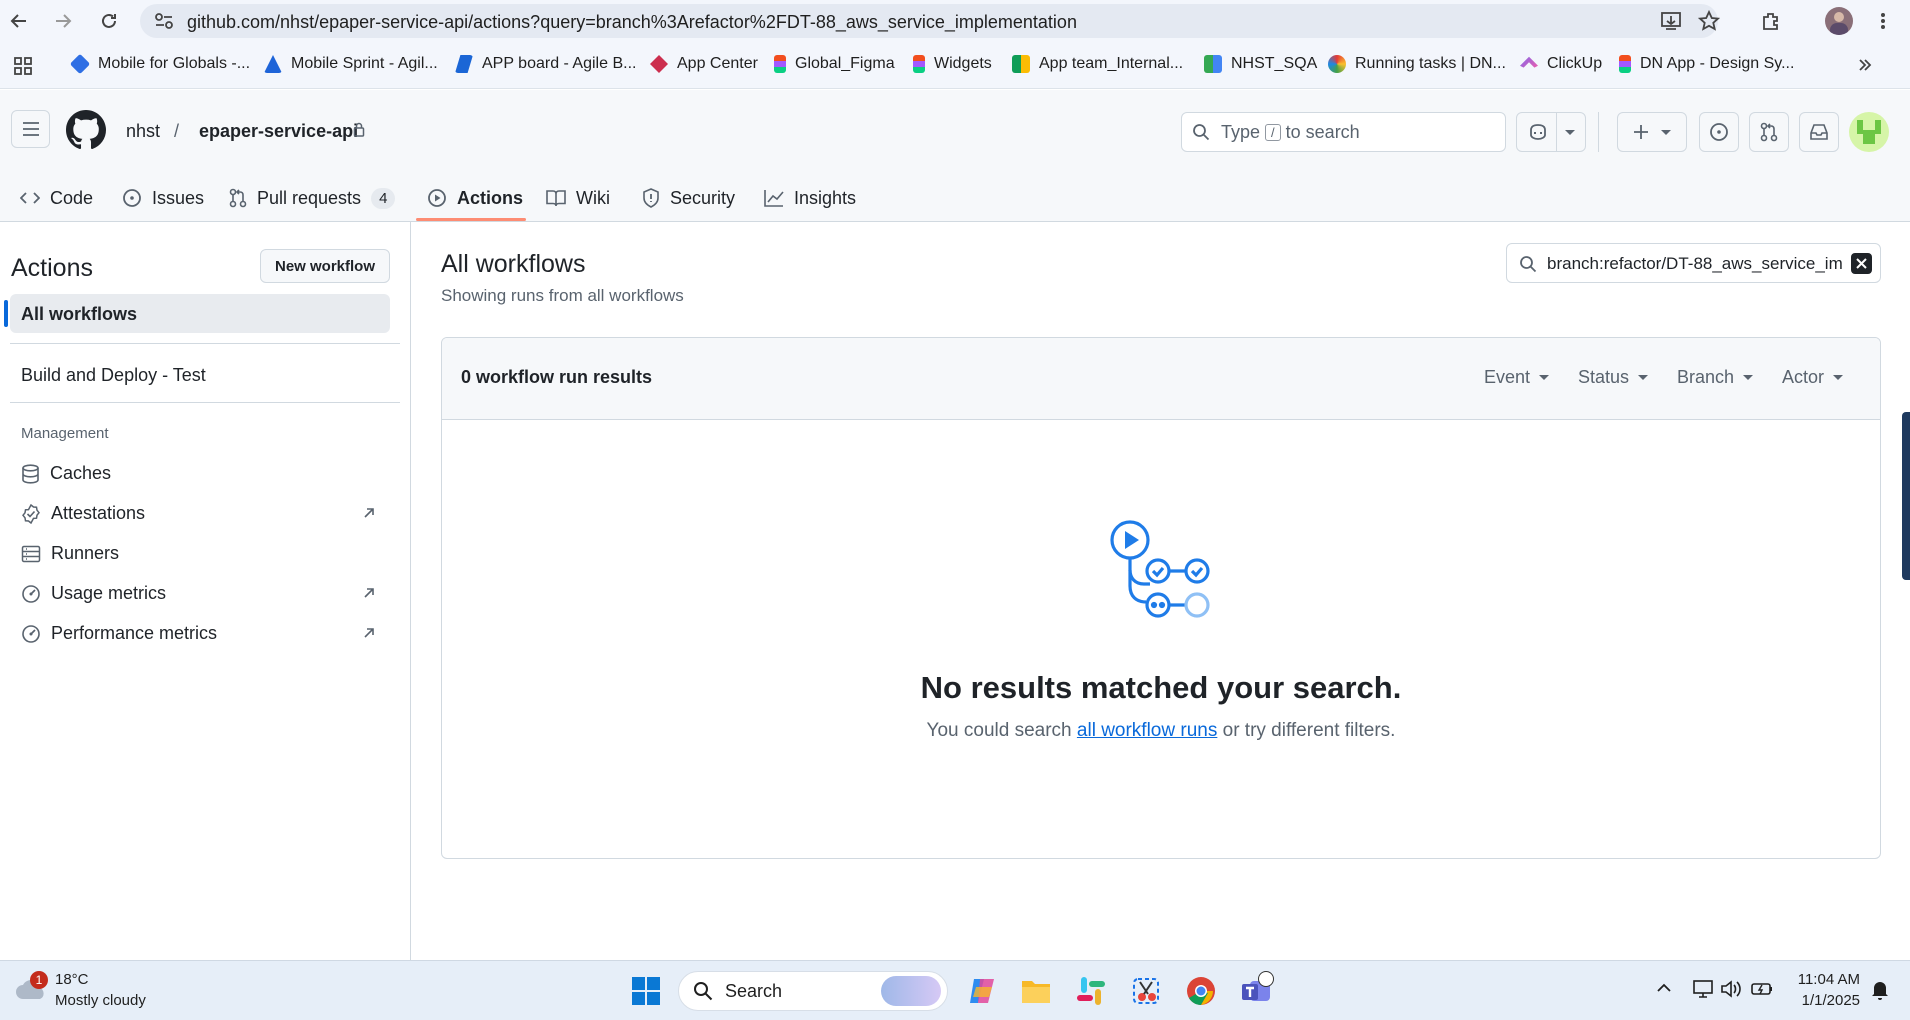 The width and height of the screenshot is (1910, 1020). I want to click on new-workflow-button: New workflow, so click(325, 266).